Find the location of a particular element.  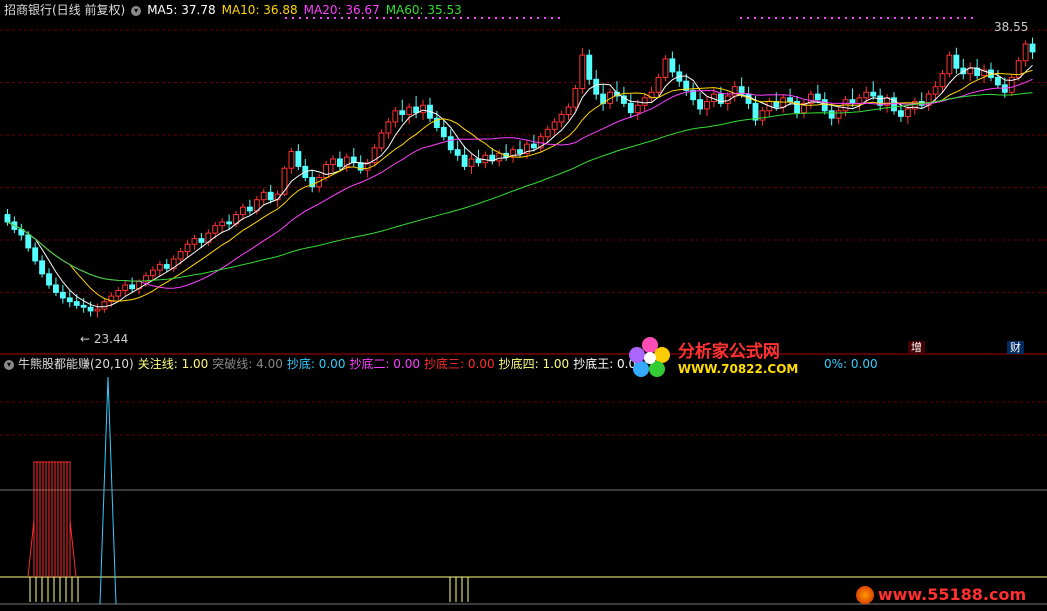

ind-value-8: 0%: 0.00 is located at coordinates (851, 364).